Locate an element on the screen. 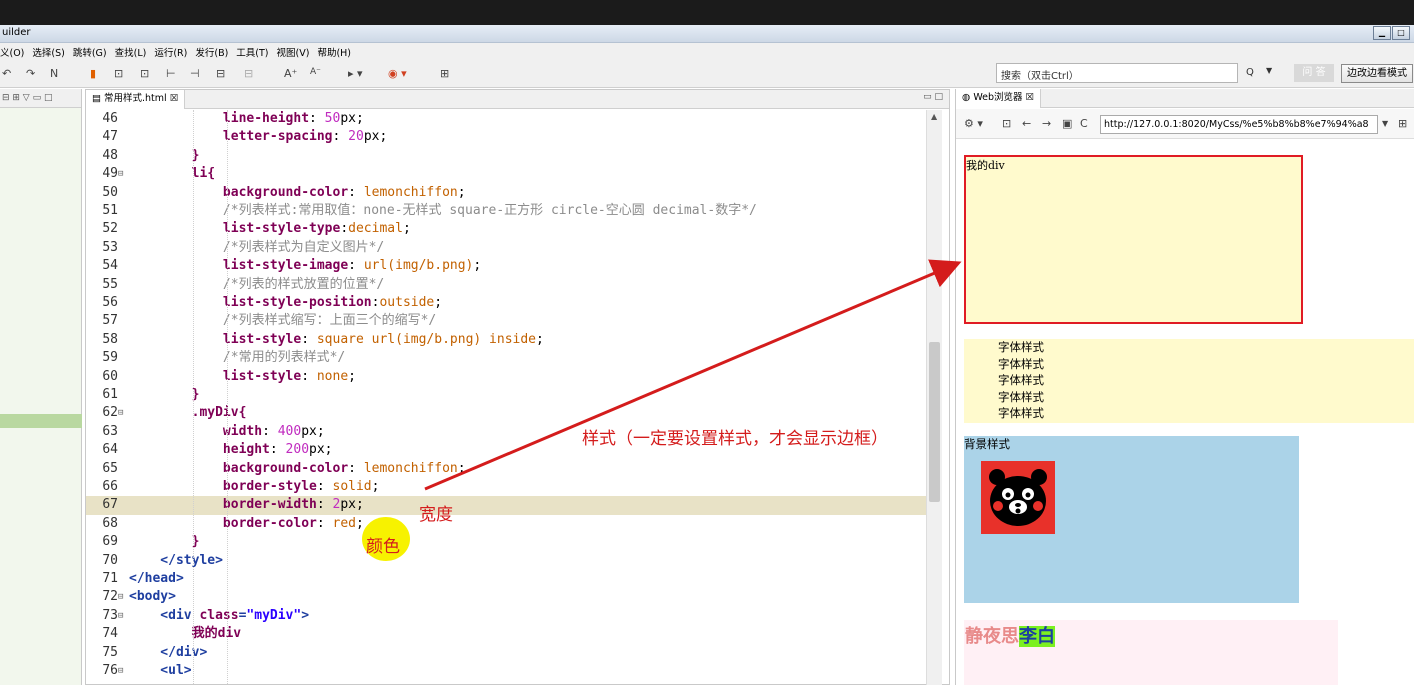 The width and height of the screenshot is (1414, 685). ask-button: 问 答 is located at coordinates (1314, 73).